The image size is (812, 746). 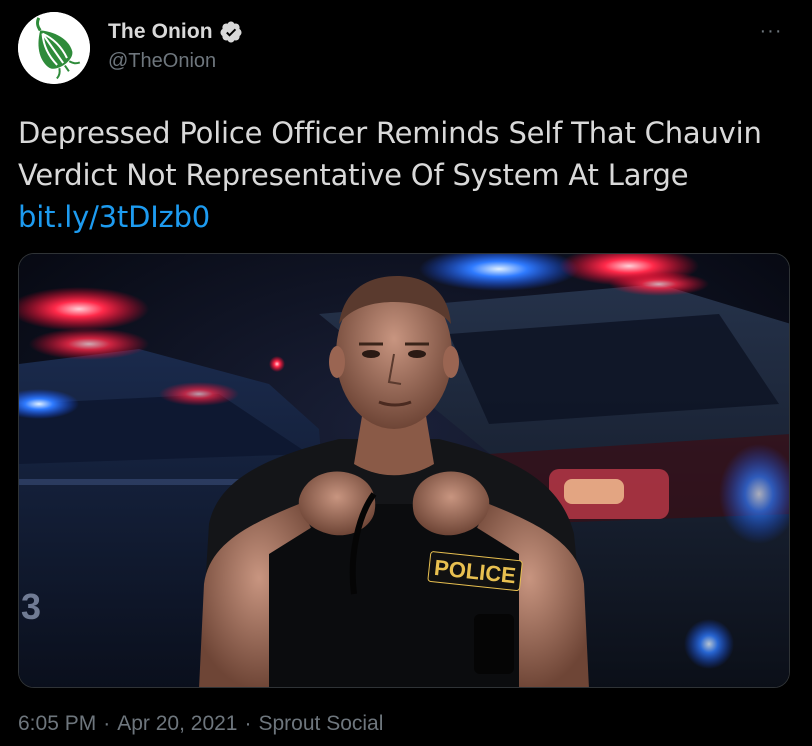 I want to click on more-options-button: ···, so click(x=771, y=31).